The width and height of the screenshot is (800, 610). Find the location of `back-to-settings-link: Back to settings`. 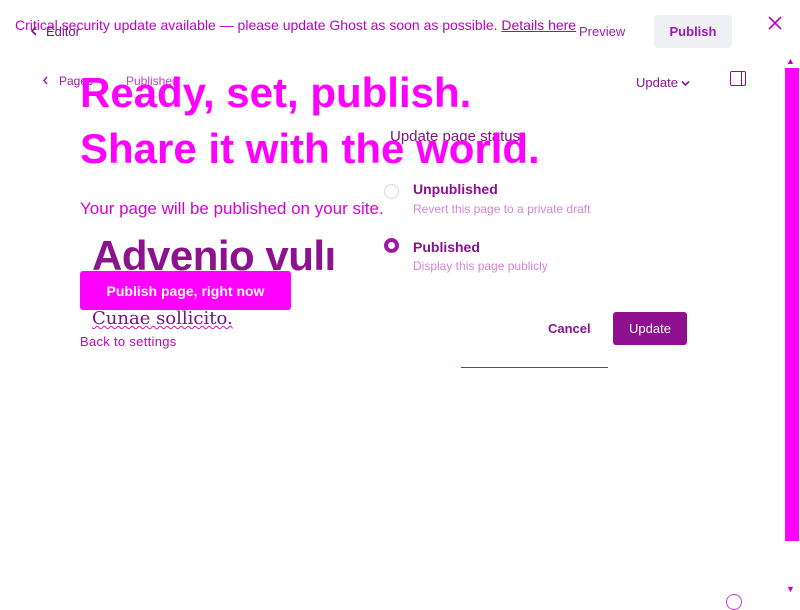

back-to-settings-link: Back to settings is located at coordinates (128, 341).